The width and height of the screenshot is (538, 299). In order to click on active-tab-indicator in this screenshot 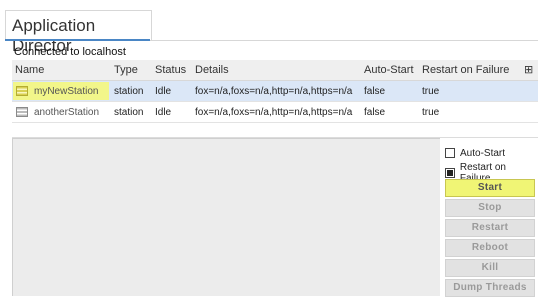, I will do `click(77, 40)`.